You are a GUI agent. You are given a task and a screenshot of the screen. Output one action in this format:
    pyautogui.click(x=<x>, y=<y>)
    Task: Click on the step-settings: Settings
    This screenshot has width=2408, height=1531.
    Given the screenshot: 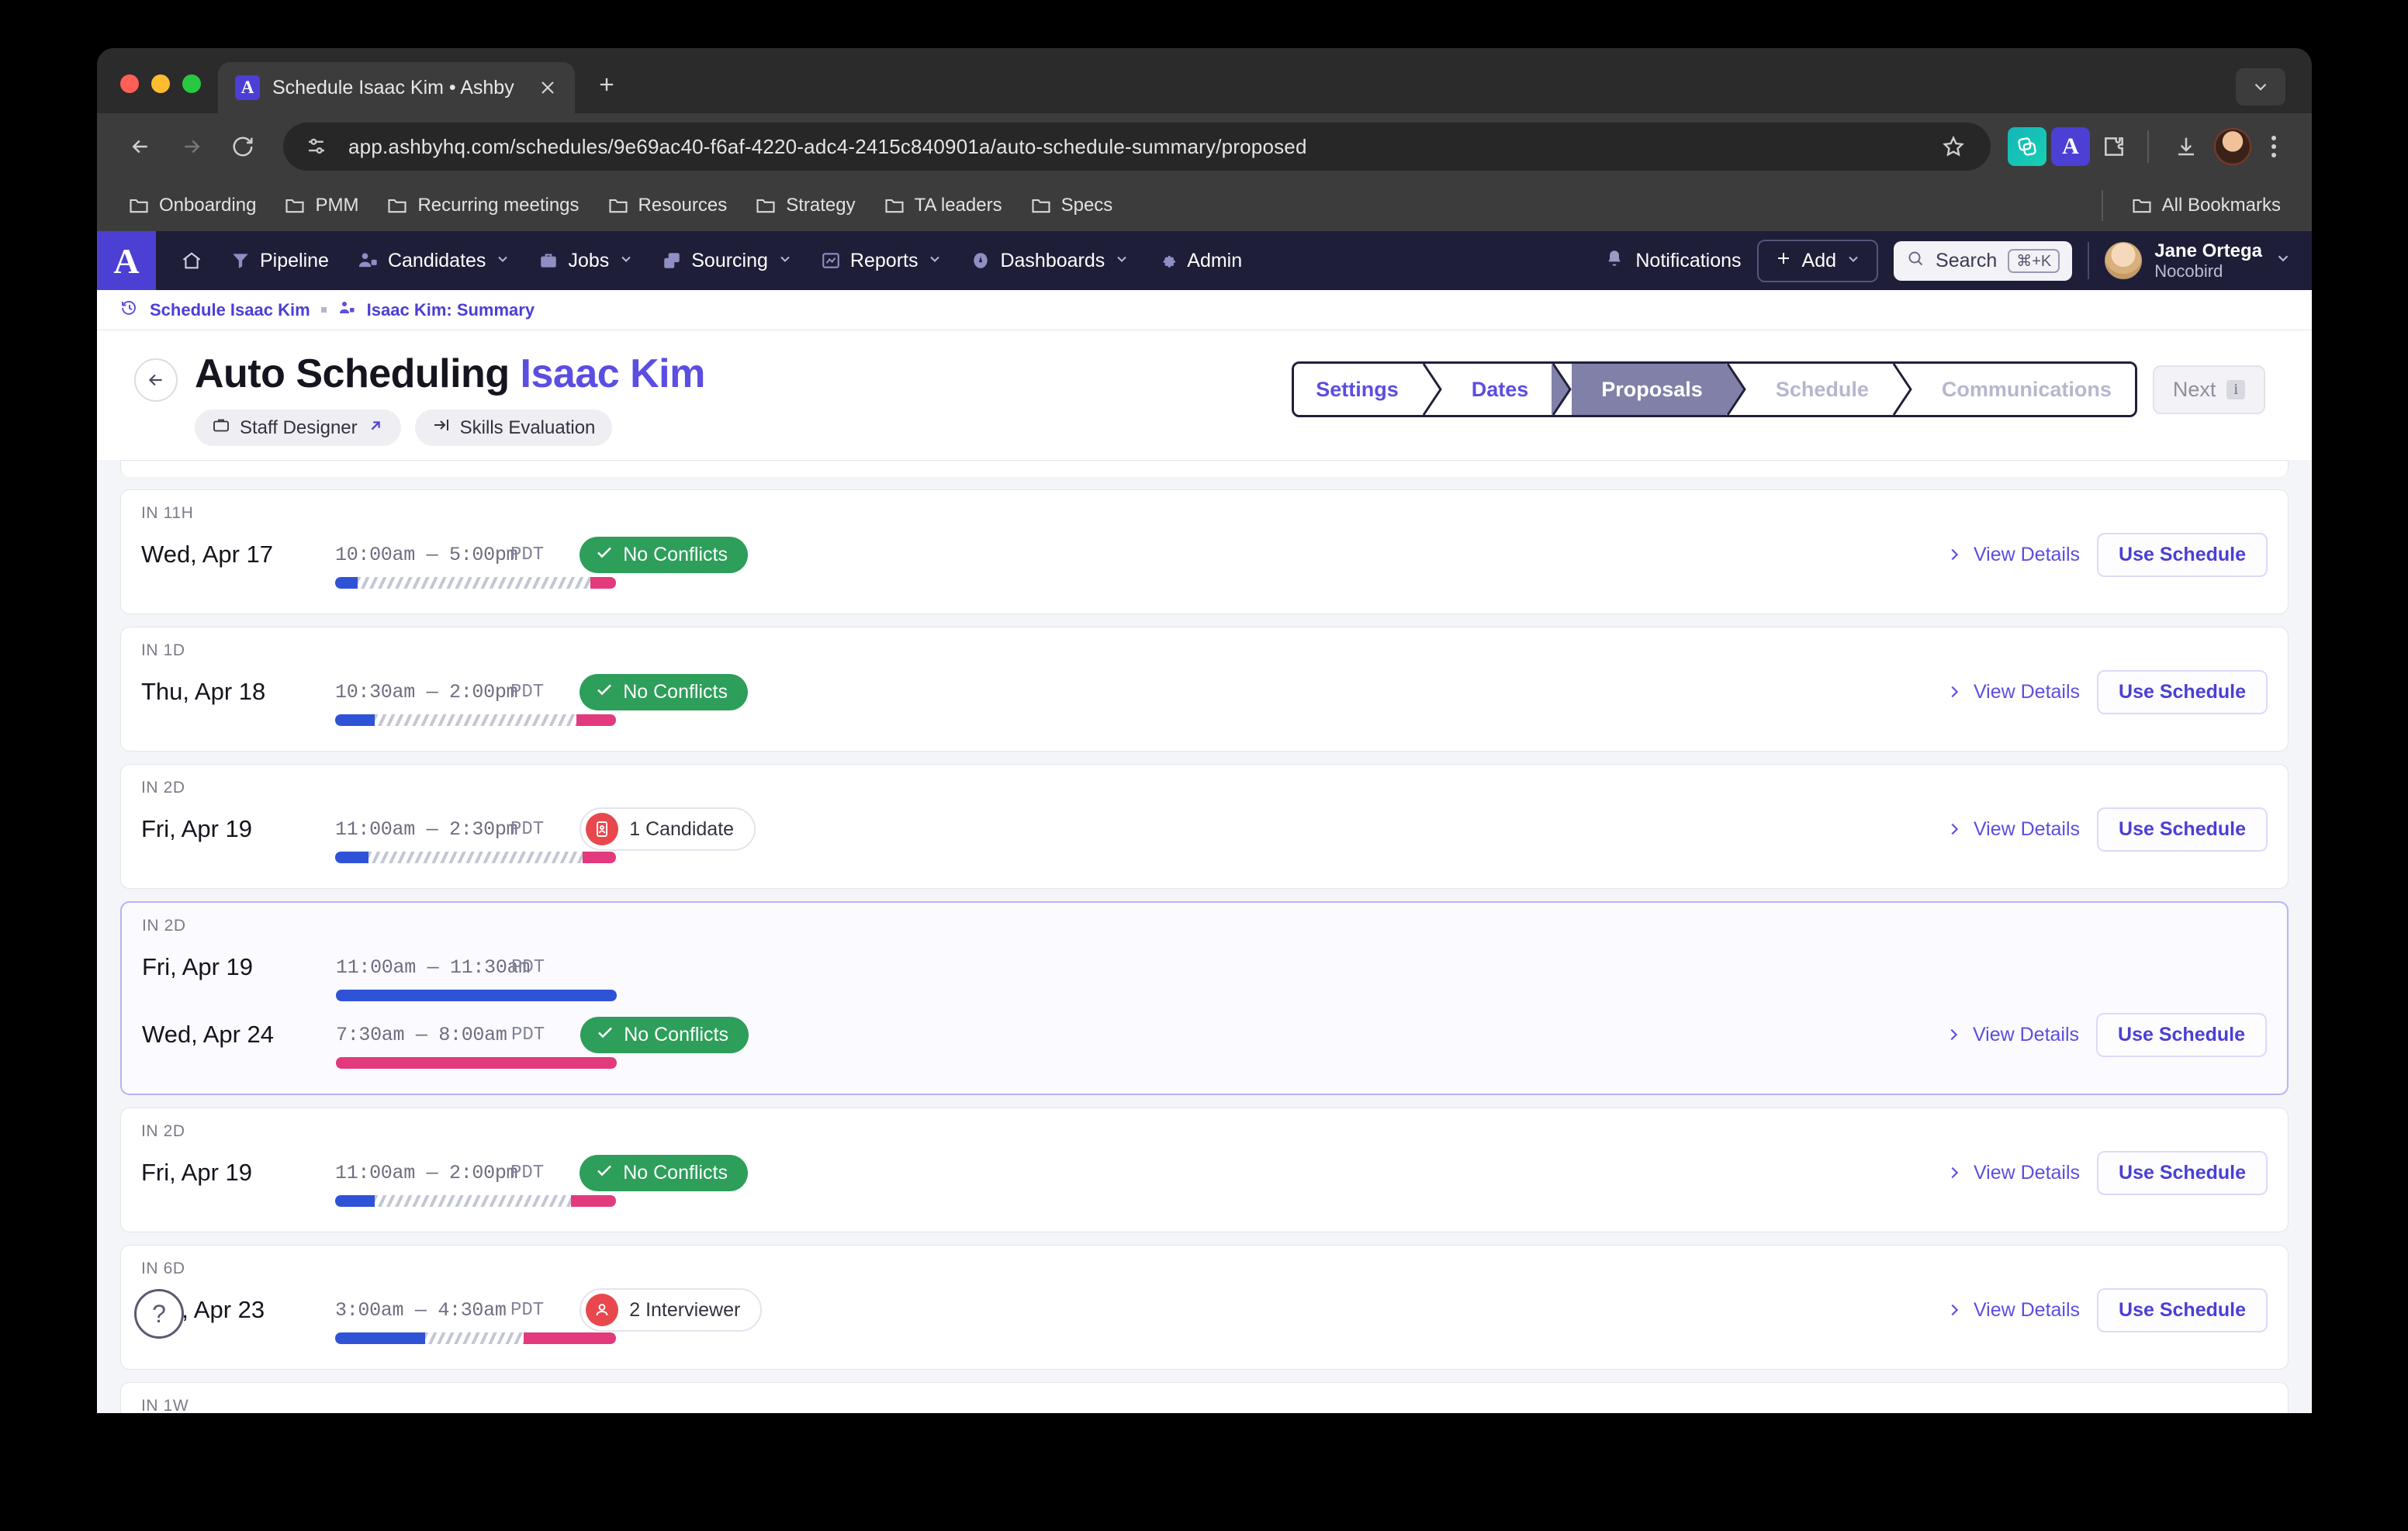 What is the action you would take?
    pyautogui.click(x=1358, y=389)
    